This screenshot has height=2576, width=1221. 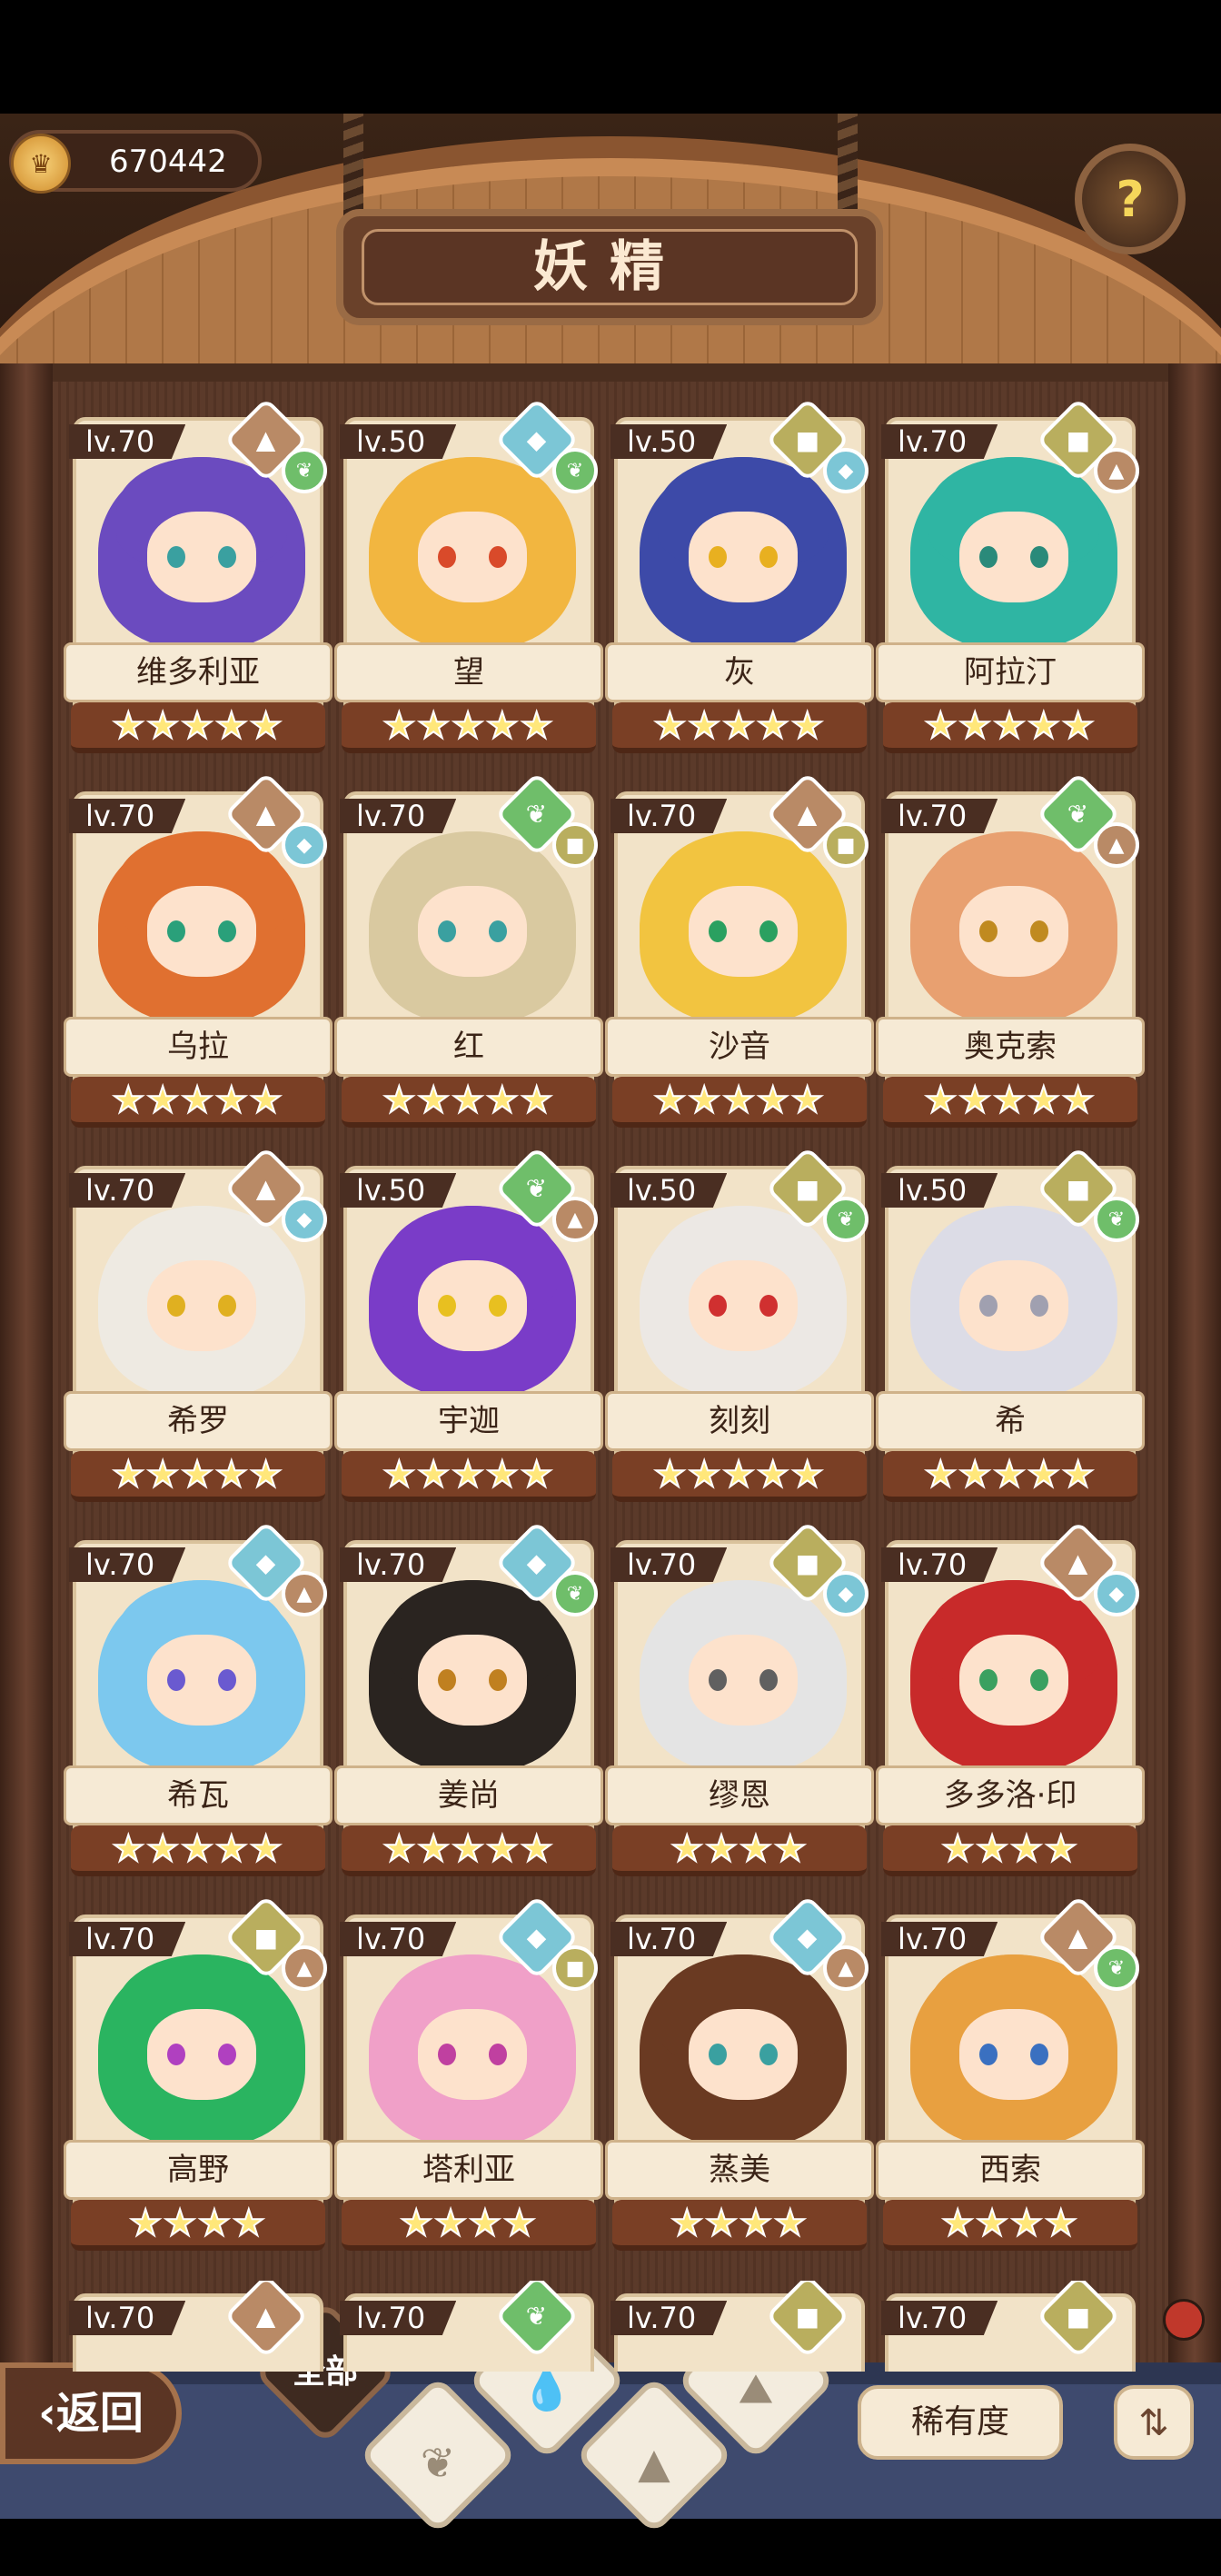 What do you see at coordinates (739, 673) in the screenshot?
I see `fairy-name: 灰` at bounding box center [739, 673].